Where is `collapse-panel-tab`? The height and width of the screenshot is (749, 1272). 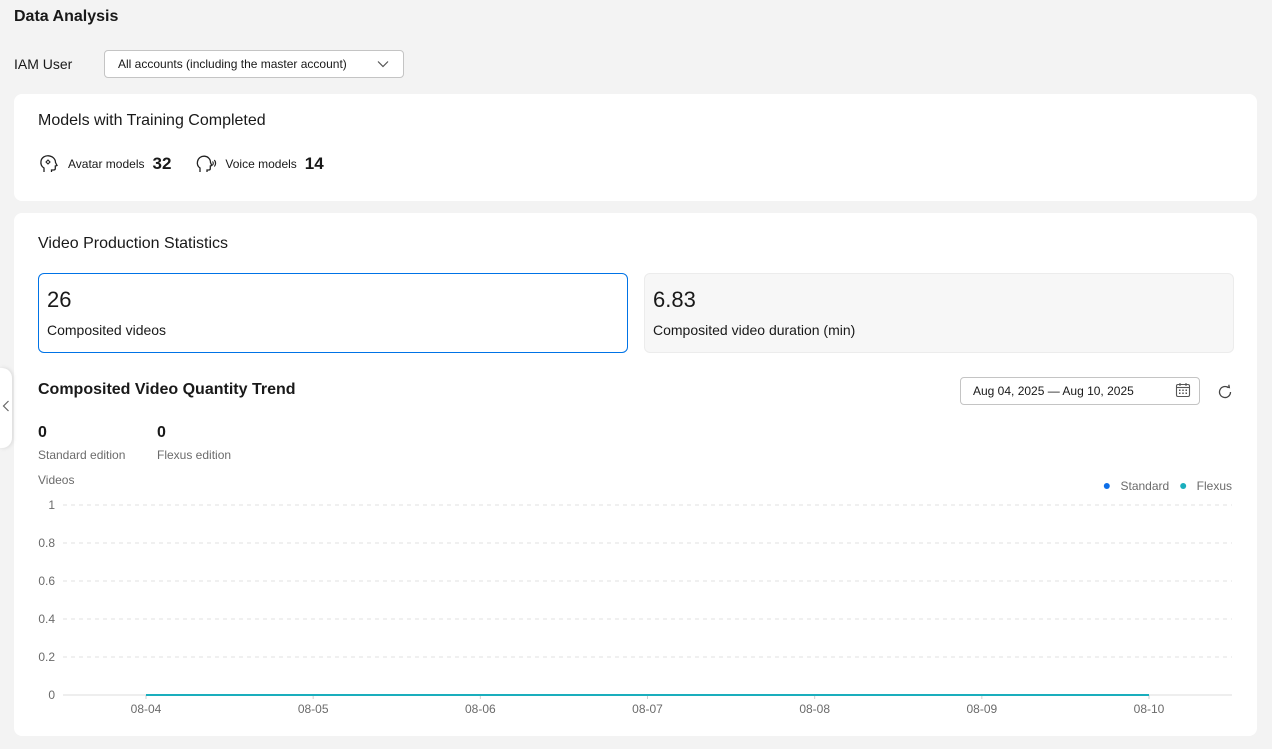
collapse-panel-tab is located at coordinates (6, 408).